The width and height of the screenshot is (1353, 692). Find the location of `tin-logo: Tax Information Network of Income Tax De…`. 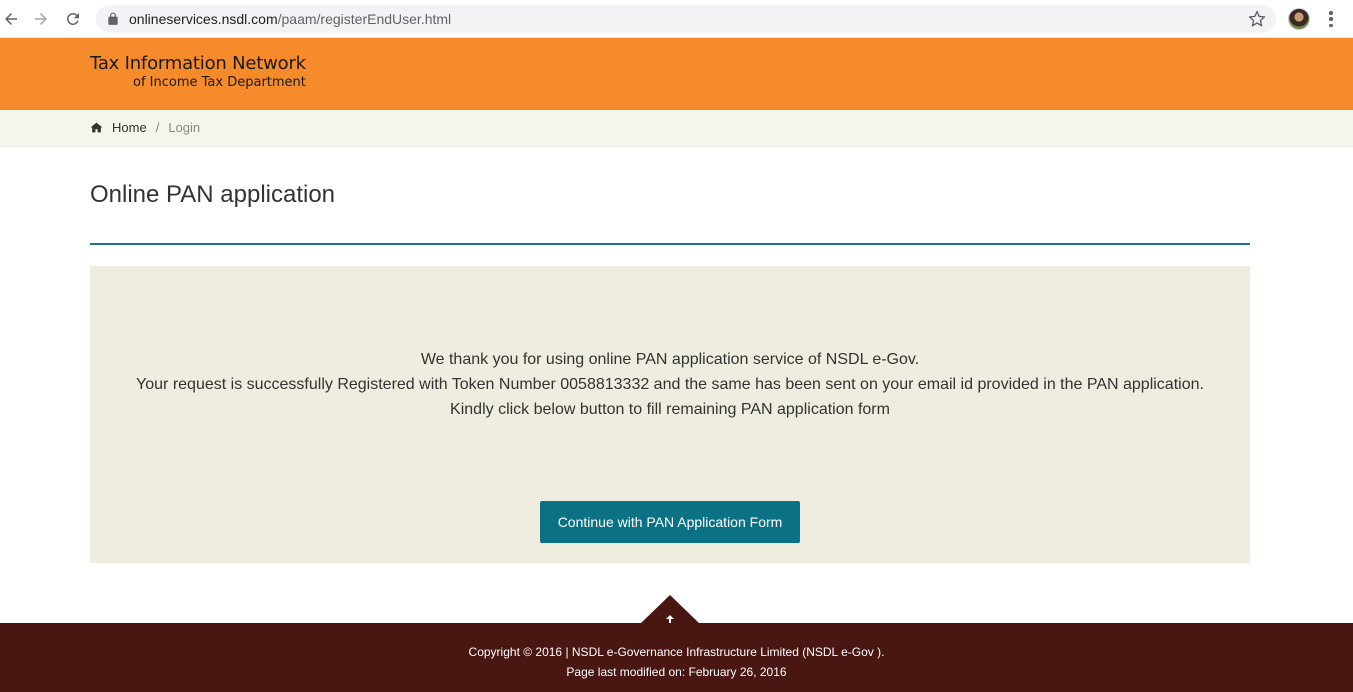

tin-logo: Tax Information Network of Income Tax De… is located at coordinates (198, 72).